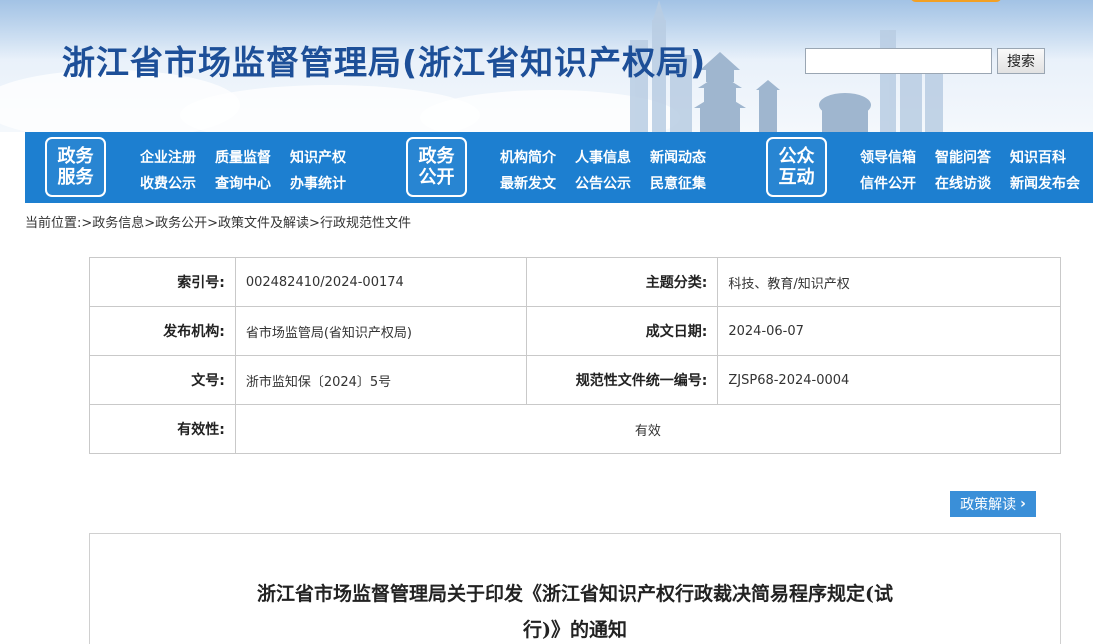 The height and width of the screenshot is (644, 1093). I want to click on search-button: 搜索, so click(1021, 61).